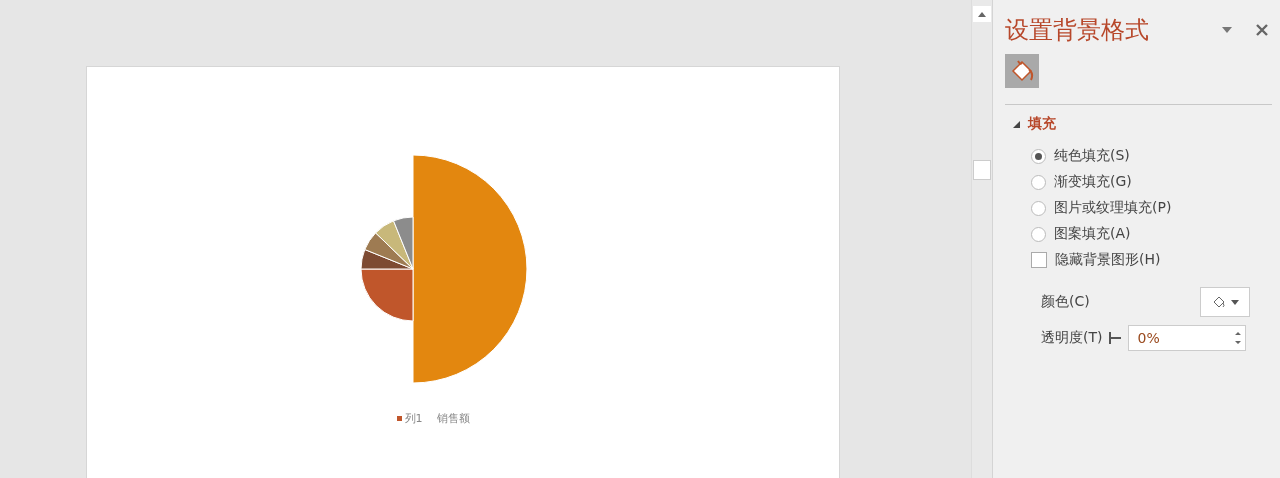 The width and height of the screenshot is (1280, 478). Describe the element at coordinates (1039, 260) in the screenshot. I see `checkbox` at that location.